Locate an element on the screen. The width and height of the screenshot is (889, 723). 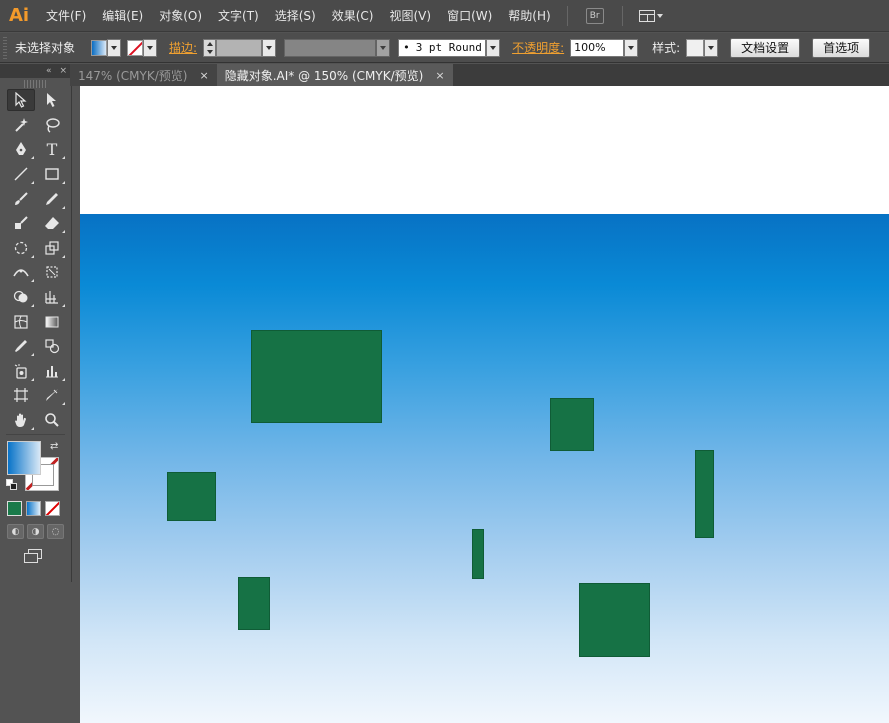
draw-behind-button: ◑ is located at coordinates (35, 532).